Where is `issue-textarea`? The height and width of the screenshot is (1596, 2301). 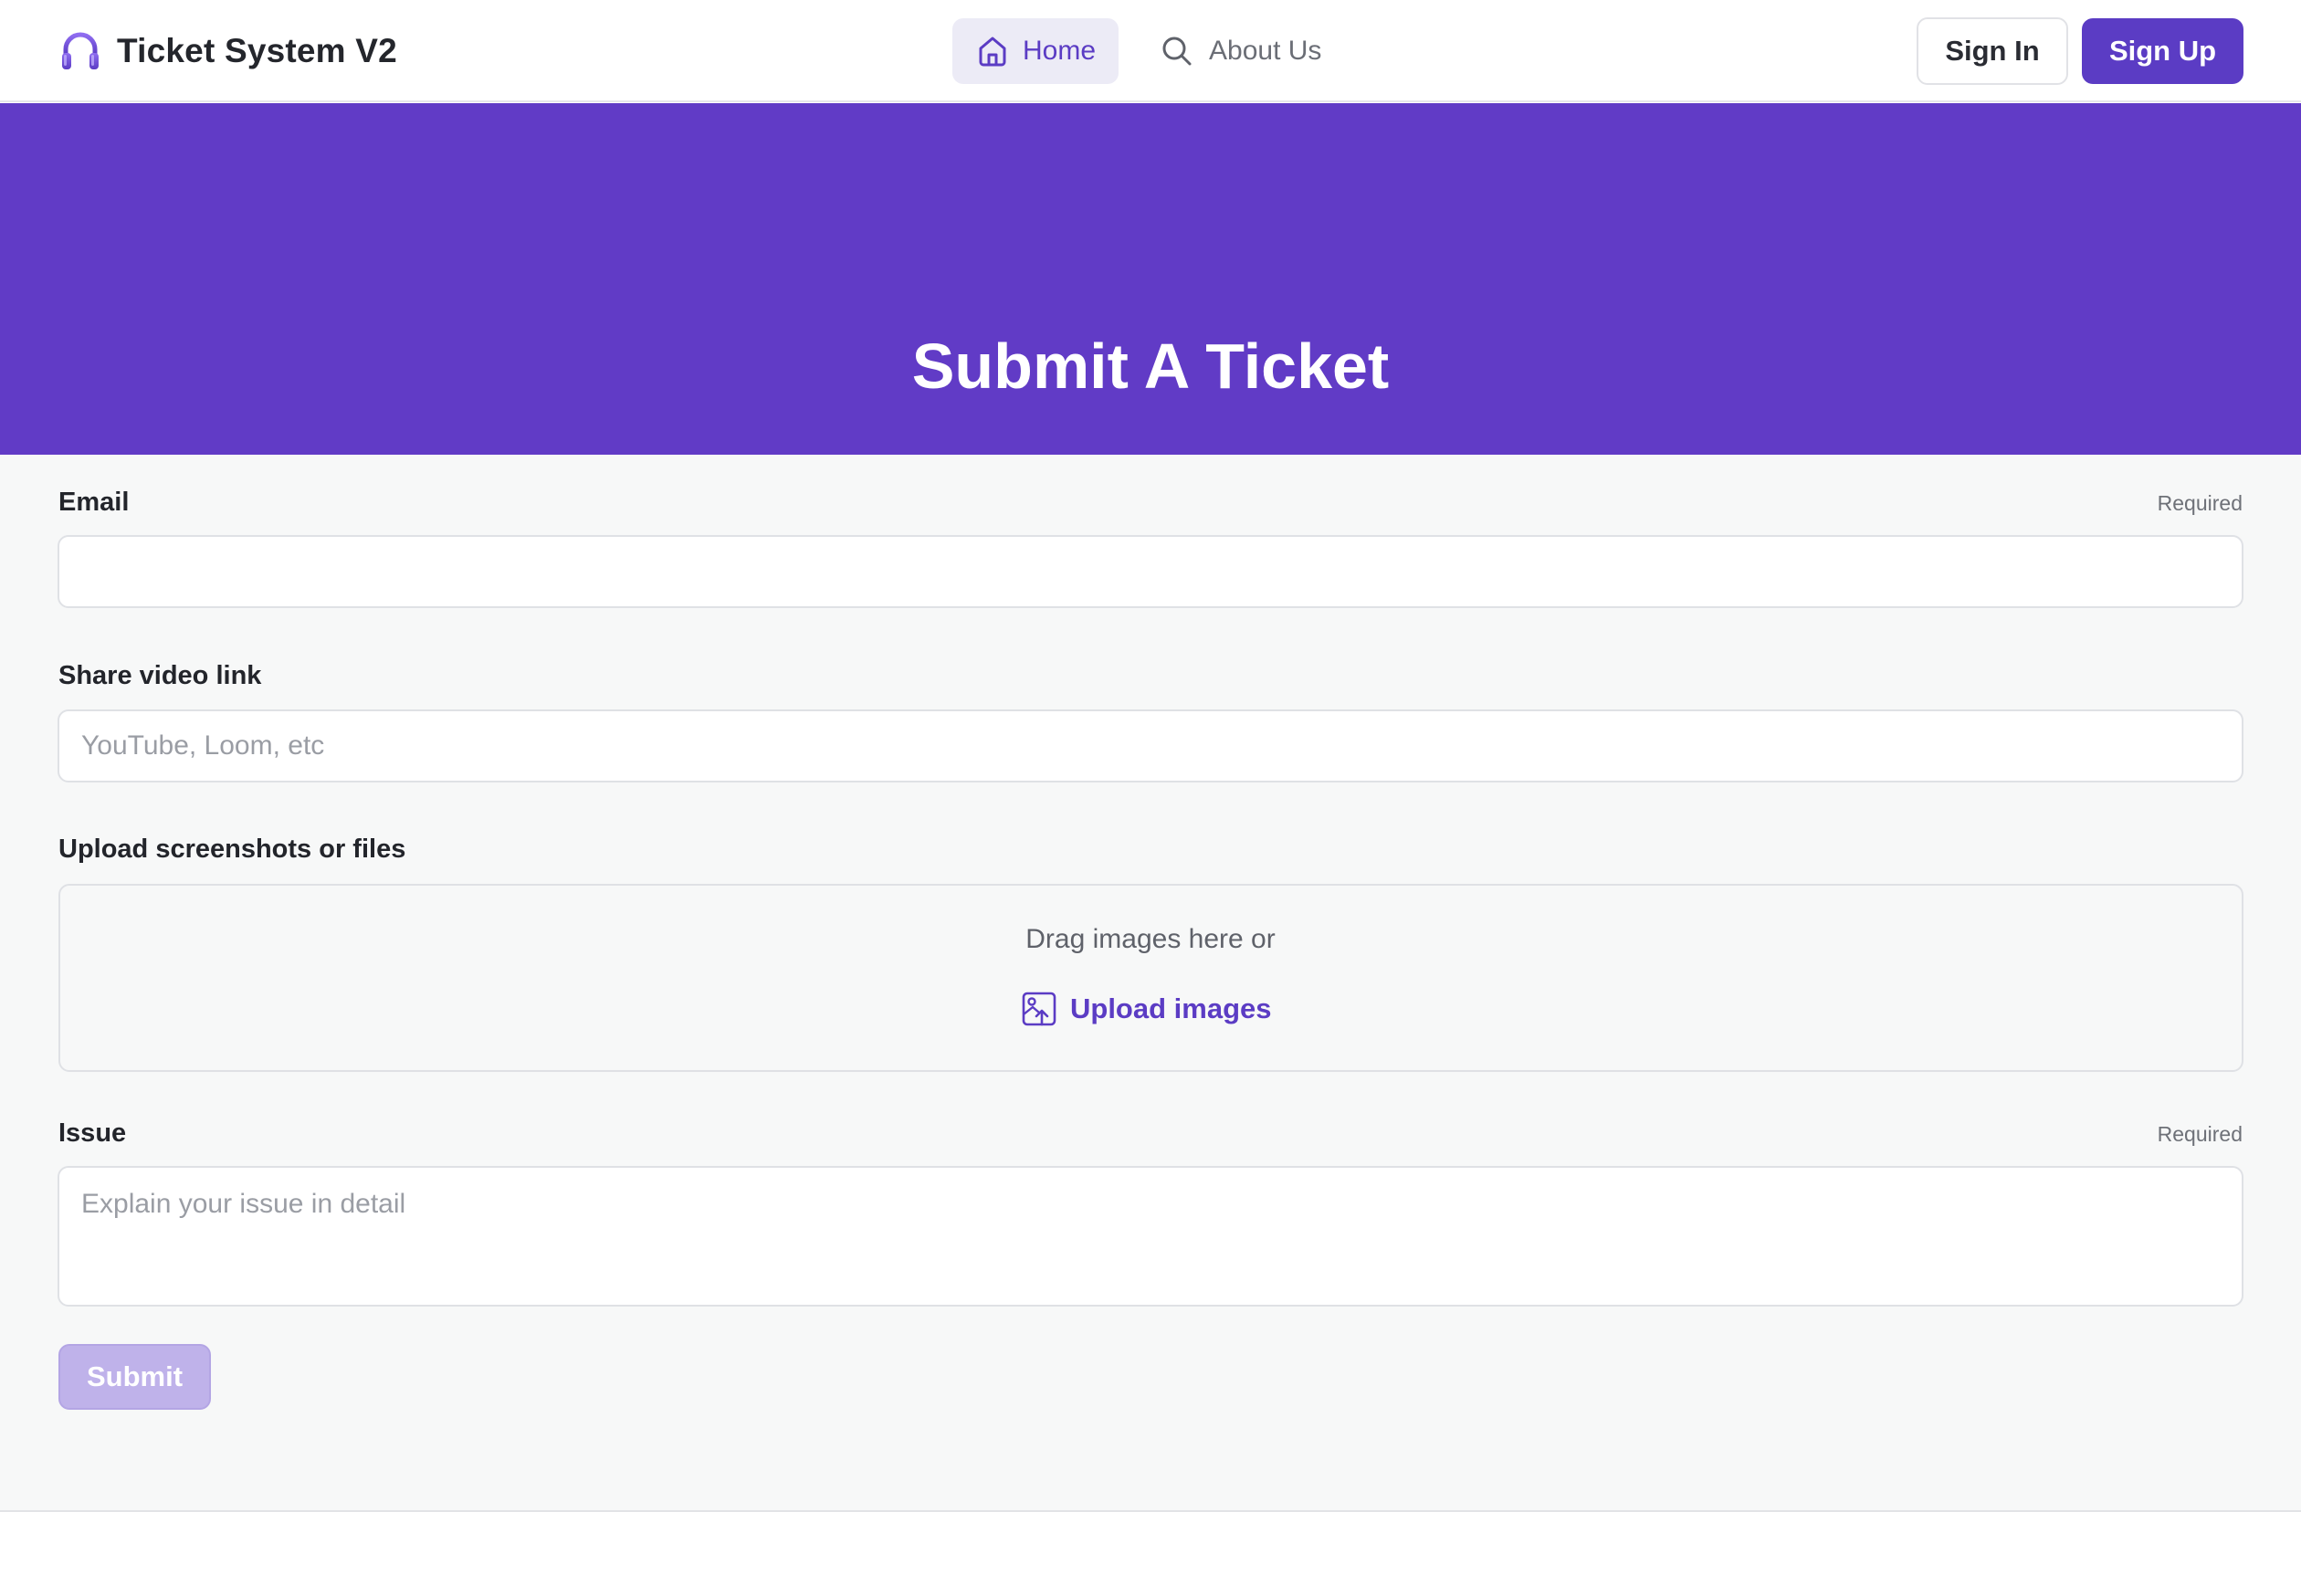
issue-textarea is located at coordinates (1150, 1236).